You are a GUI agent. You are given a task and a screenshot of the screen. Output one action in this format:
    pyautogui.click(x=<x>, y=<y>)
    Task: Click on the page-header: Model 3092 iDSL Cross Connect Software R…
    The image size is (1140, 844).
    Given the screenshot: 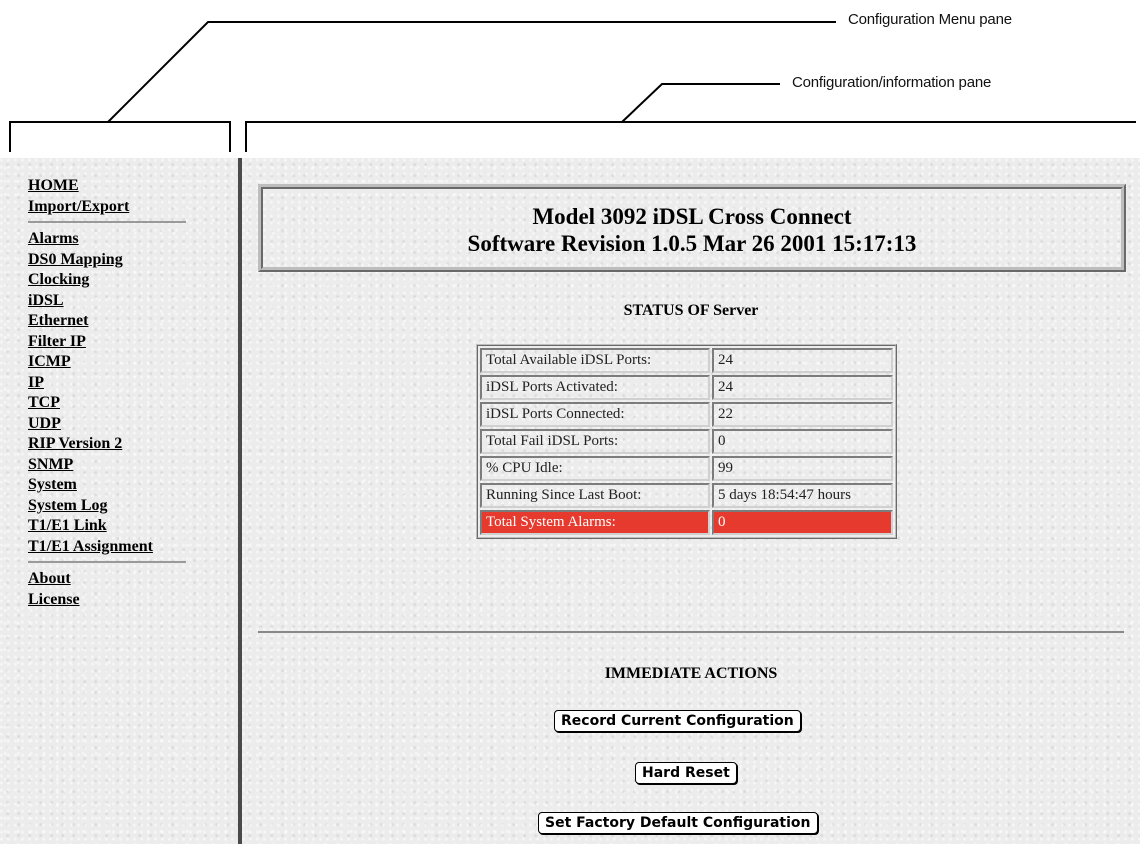 What is the action you would take?
    pyautogui.click(x=692, y=228)
    